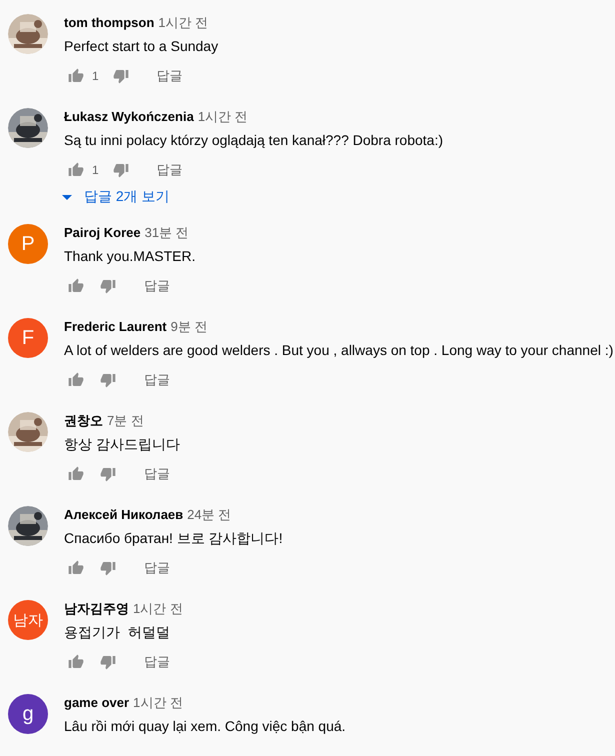 This screenshot has height=756, width=615. What do you see at coordinates (117, 632) in the screenshot?
I see `comment-text: 용접기가 허덜덜` at bounding box center [117, 632].